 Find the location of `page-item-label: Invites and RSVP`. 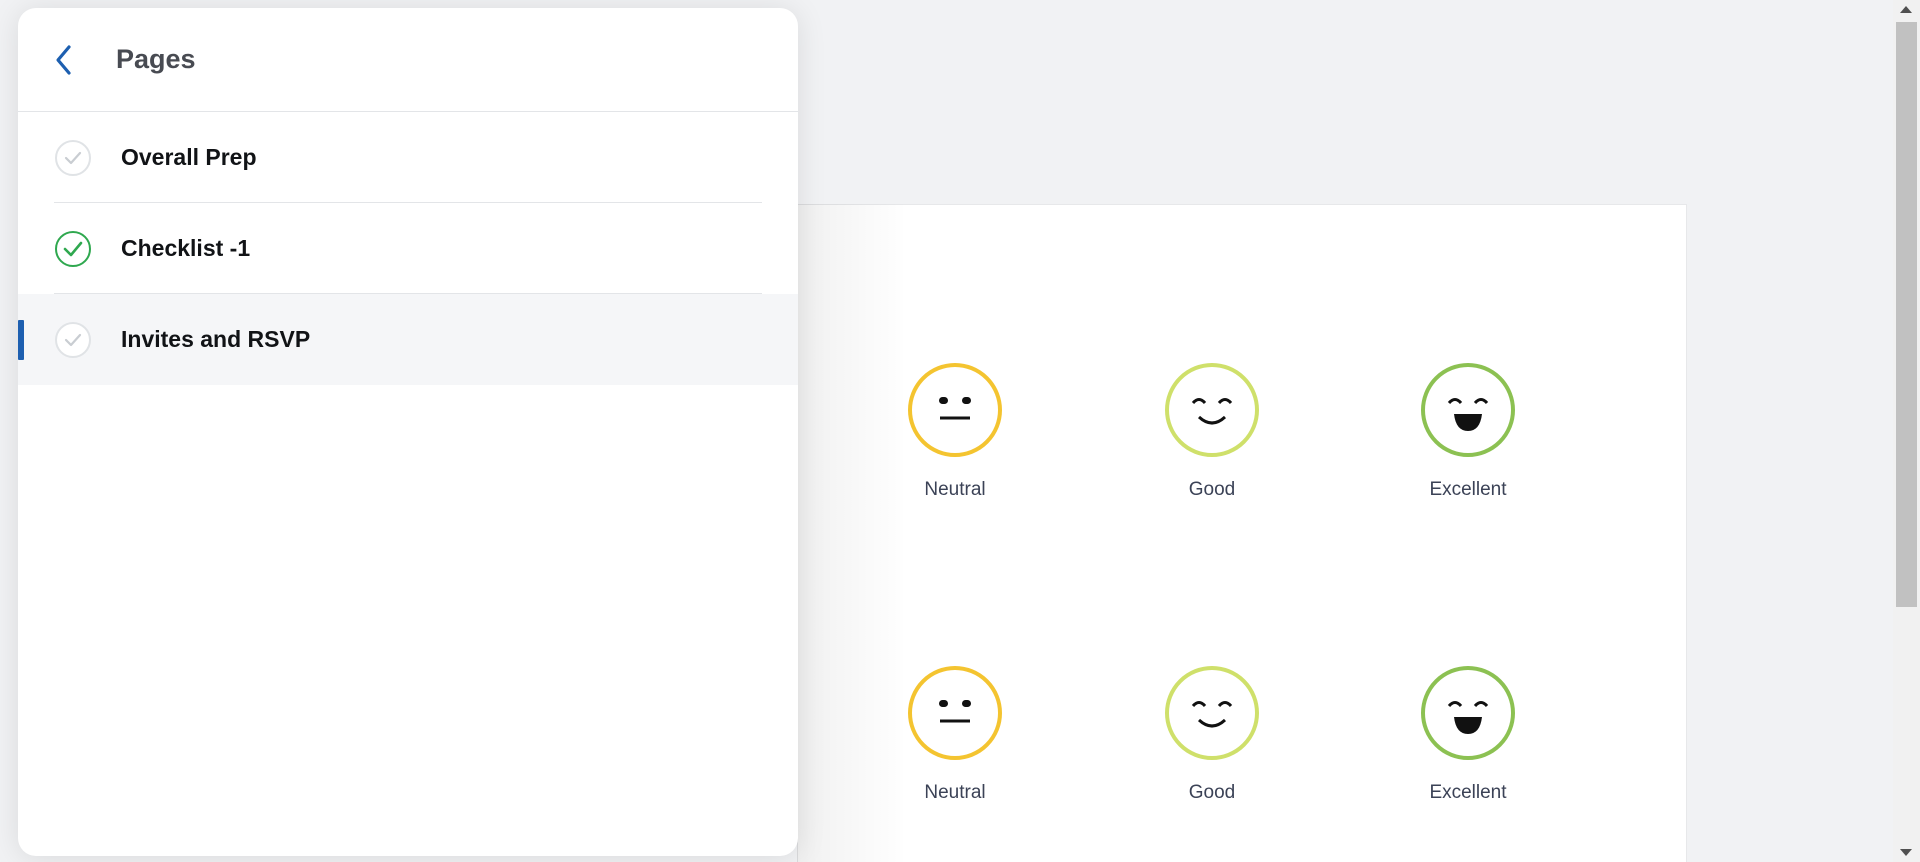

page-item-label: Invites and RSVP is located at coordinates (216, 339).